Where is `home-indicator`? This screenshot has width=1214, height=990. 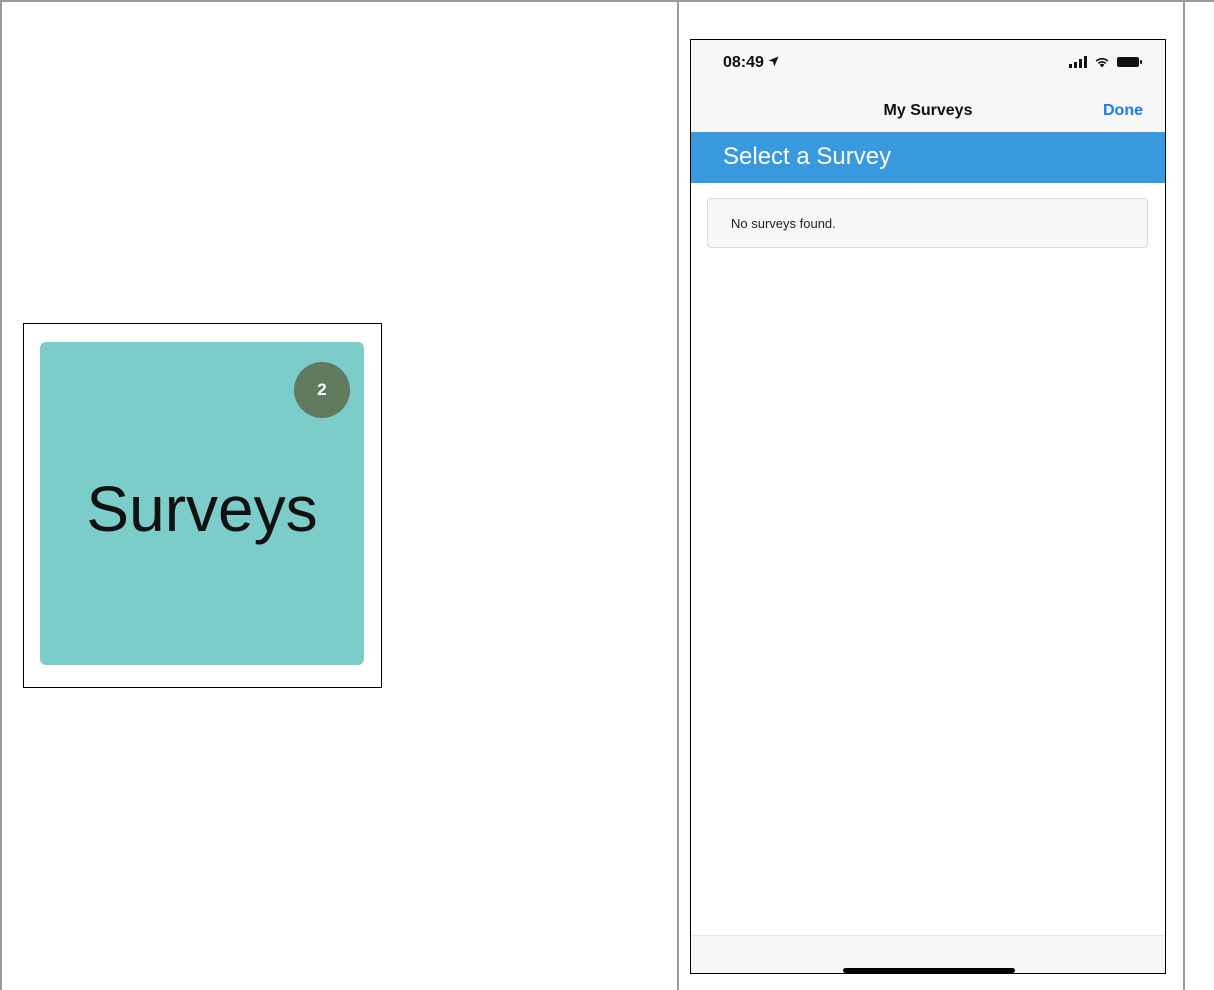 home-indicator is located at coordinates (929, 970).